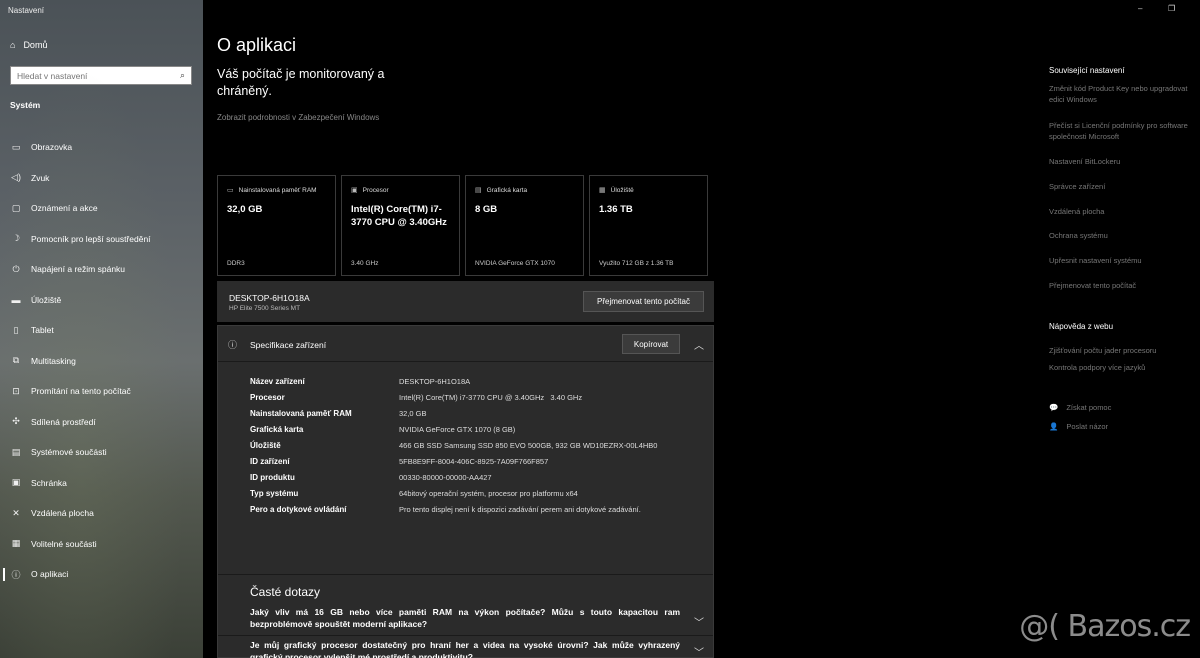 The image size is (1200, 658). What do you see at coordinates (1089, 407) in the screenshot?
I see `get-help-label: Získat pomoc` at bounding box center [1089, 407].